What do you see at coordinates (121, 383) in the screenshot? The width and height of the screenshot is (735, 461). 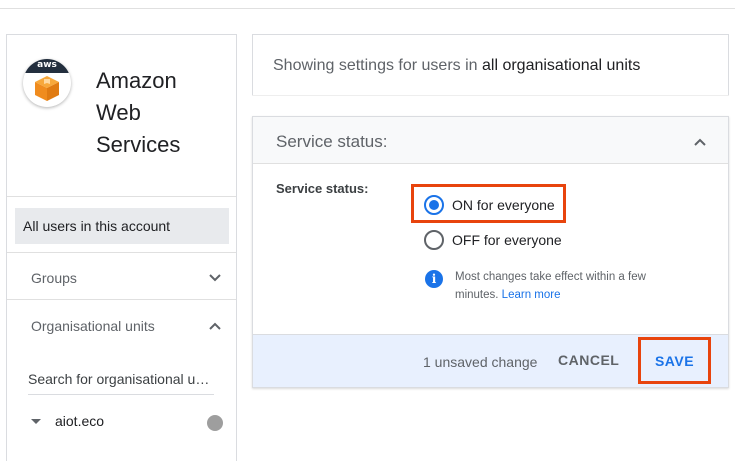 I see `org-unit-search-input: Search for organisational units` at bounding box center [121, 383].